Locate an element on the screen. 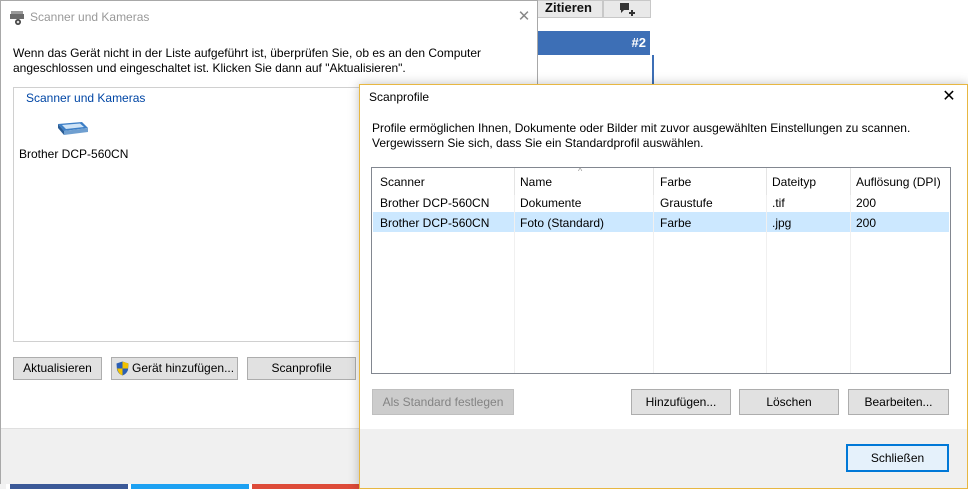 This screenshot has height=489, width=968. share-twitter-bar is located at coordinates (190, 486).